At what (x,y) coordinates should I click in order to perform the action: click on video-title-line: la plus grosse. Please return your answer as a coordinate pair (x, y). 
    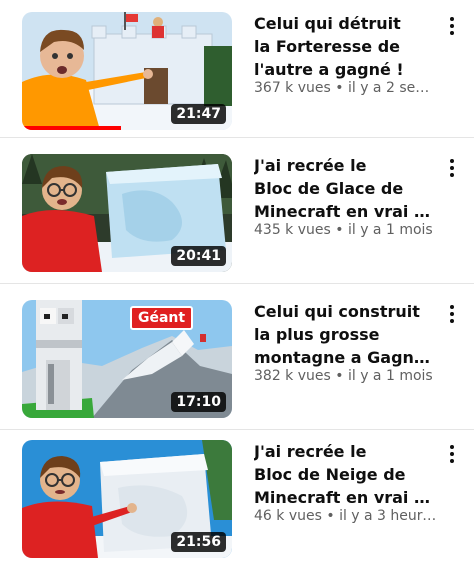
    Looking at the image, I should click on (317, 334).